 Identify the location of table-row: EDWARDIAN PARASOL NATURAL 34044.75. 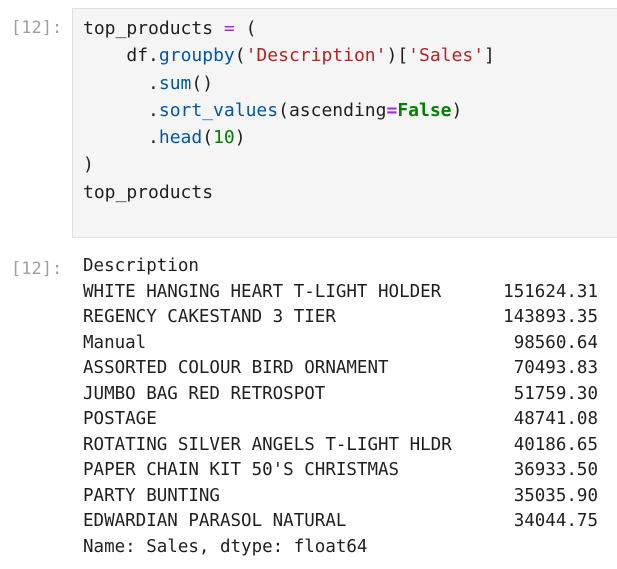
(348, 522).